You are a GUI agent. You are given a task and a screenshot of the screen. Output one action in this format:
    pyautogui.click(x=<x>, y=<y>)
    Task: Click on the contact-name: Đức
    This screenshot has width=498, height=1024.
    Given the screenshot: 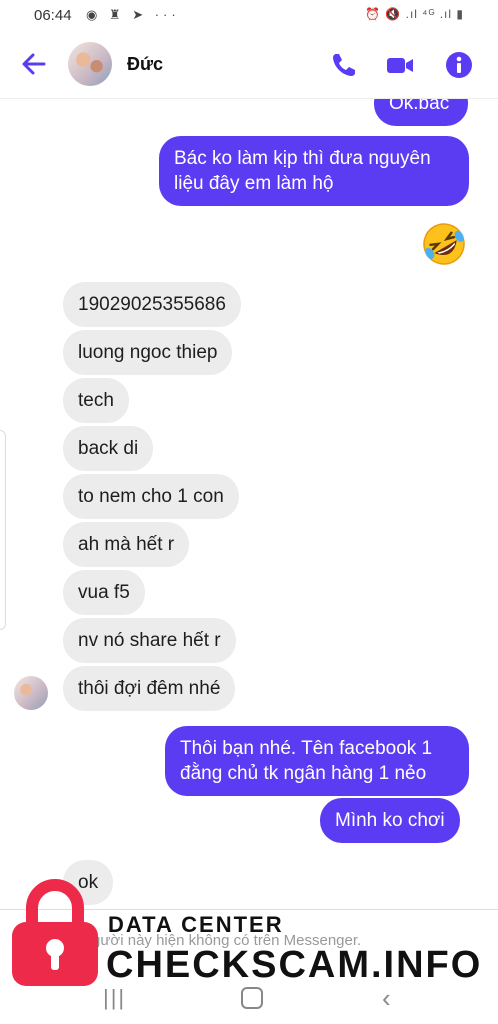 What is the action you would take?
    pyautogui.click(x=145, y=64)
    